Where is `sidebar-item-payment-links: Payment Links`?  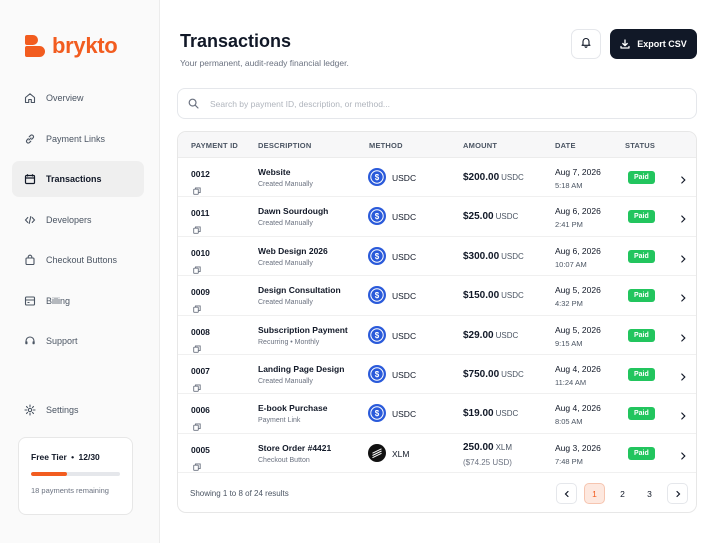
sidebar-item-payment-links: Payment Links is located at coordinates (78, 139).